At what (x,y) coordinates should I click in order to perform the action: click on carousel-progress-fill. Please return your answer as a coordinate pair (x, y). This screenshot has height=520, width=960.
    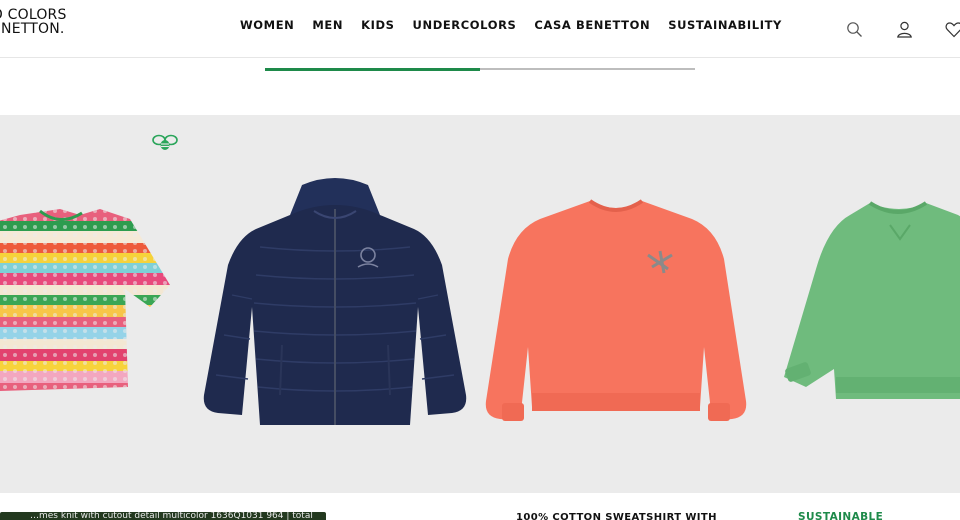
    Looking at the image, I should click on (372, 69).